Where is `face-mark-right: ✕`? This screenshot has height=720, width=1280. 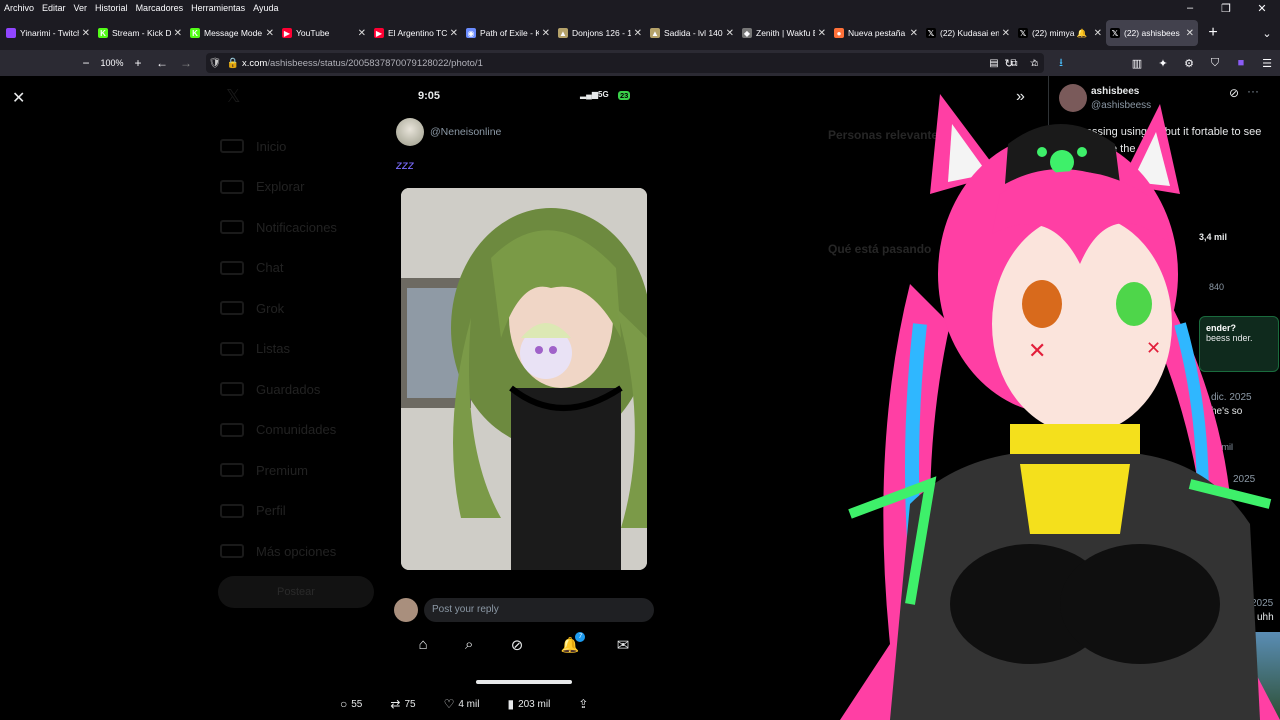
face-mark-right: ✕ is located at coordinates (1153, 348).